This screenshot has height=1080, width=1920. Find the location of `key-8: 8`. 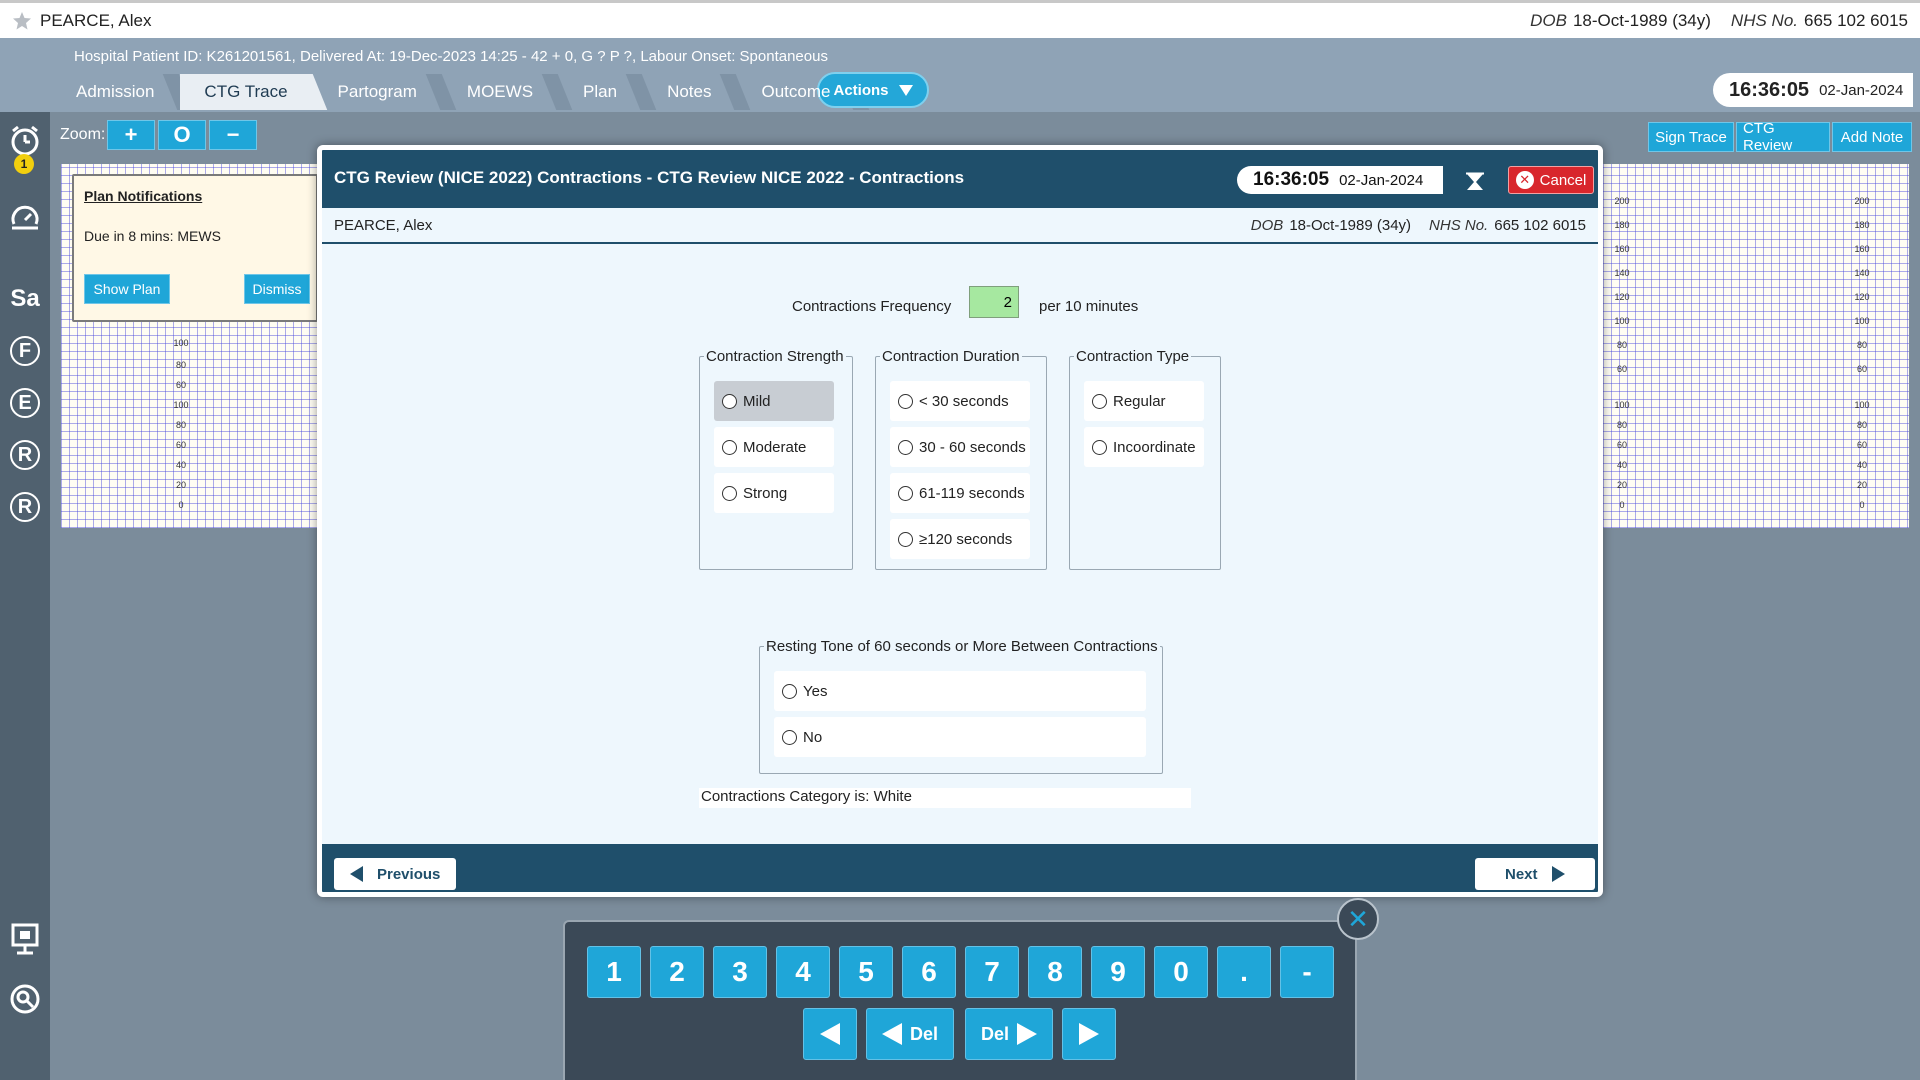

key-8: 8 is located at coordinates (1055, 972).